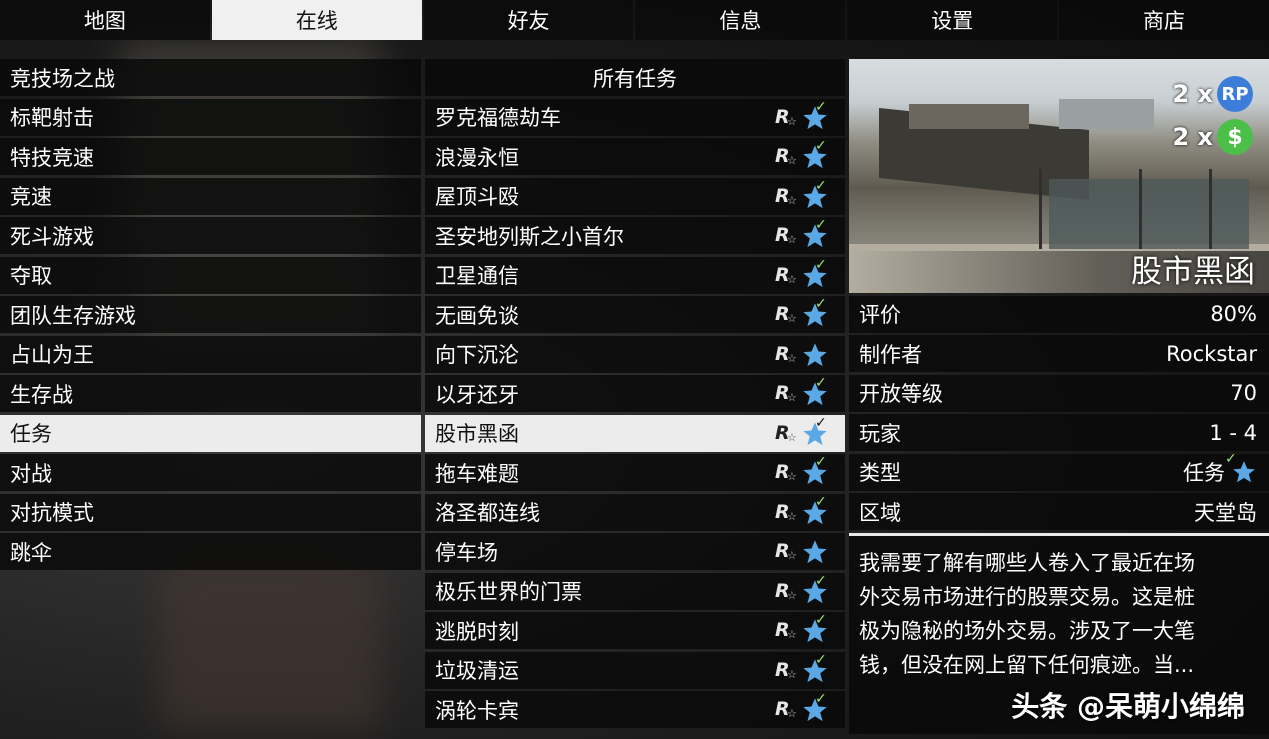 This screenshot has width=1269, height=739. What do you see at coordinates (210, 472) in the screenshot?
I see `category-item: 对战` at bounding box center [210, 472].